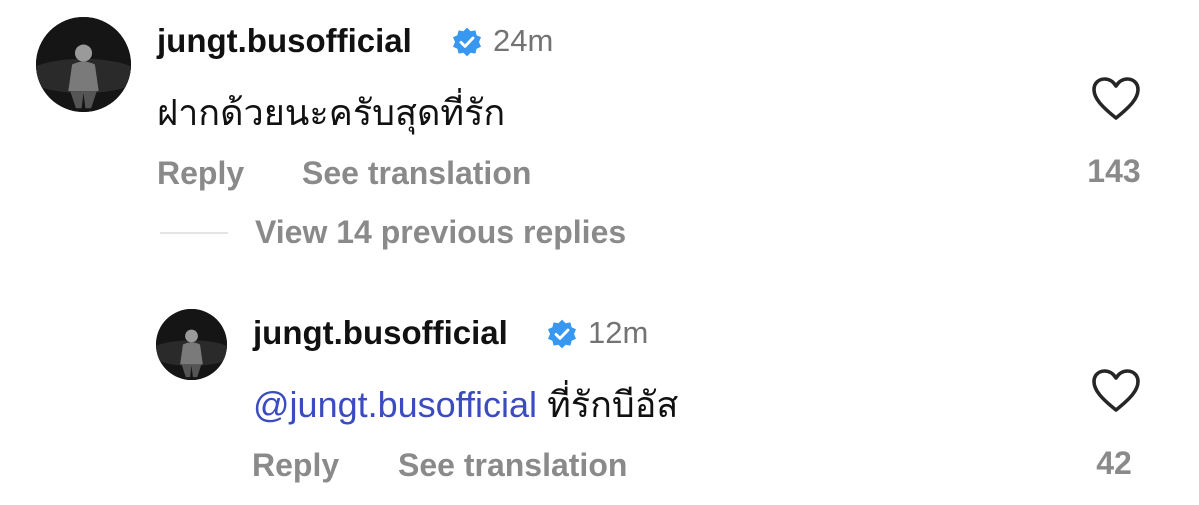 Image resolution: width=1199 pixels, height=505 pixels. Describe the element at coordinates (331, 112) in the screenshot. I see `comment-text: ฝากด้วยนะครับสุดที่รัก` at that location.